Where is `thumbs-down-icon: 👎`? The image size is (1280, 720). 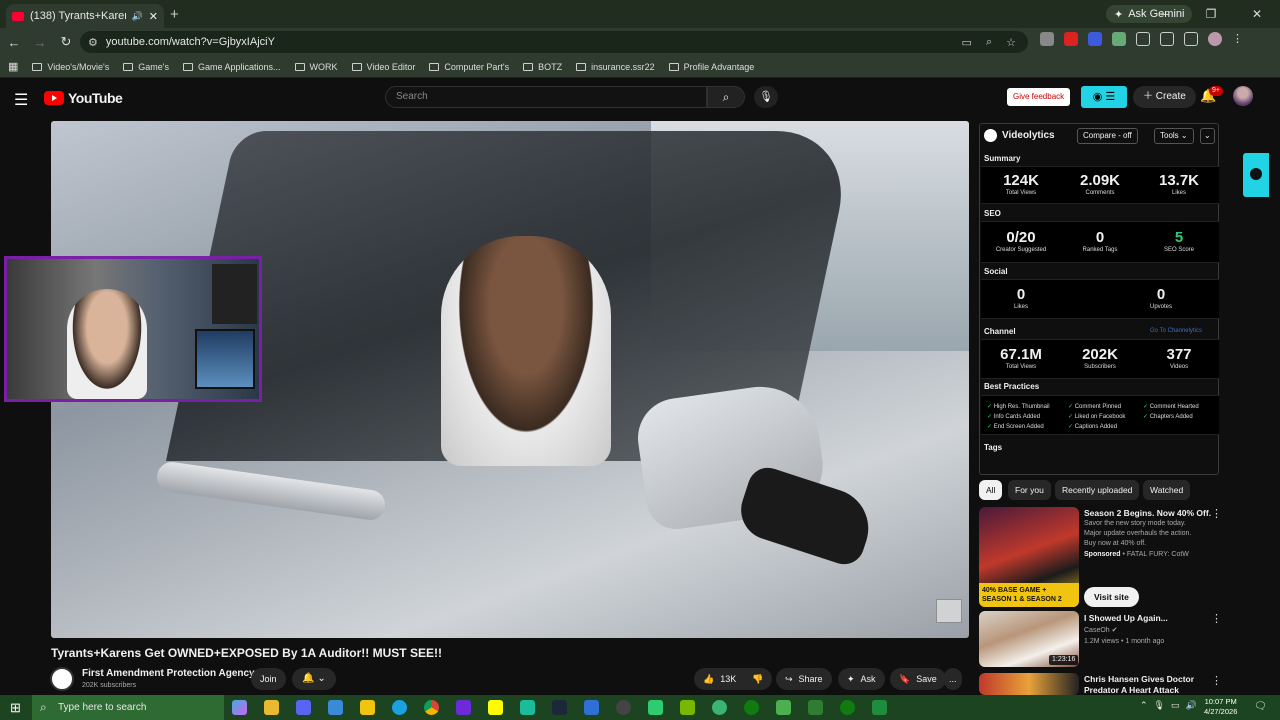
thumbs-down-icon: 👎 is located at coordinates (757, 679).